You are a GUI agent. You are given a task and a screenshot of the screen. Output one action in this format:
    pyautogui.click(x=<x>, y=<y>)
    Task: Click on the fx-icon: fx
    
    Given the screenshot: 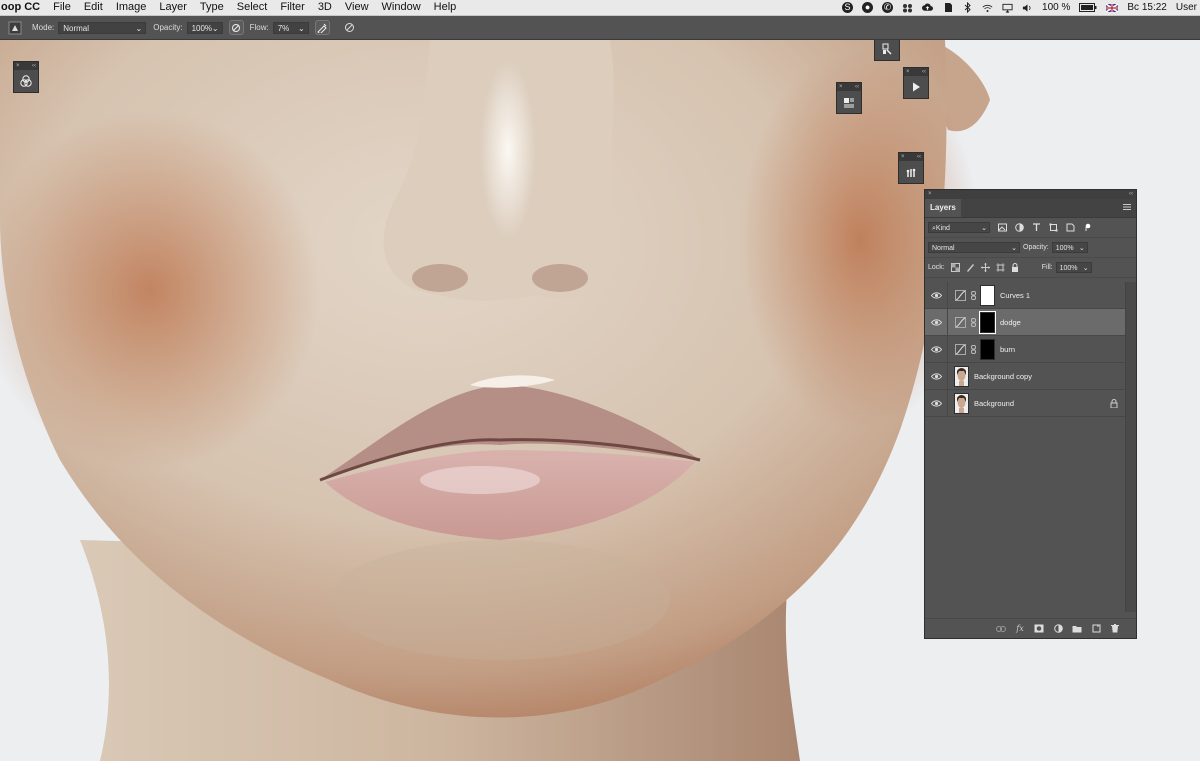 What is the action you would take?
    pyautogui.click(x=1020, y=629)
    